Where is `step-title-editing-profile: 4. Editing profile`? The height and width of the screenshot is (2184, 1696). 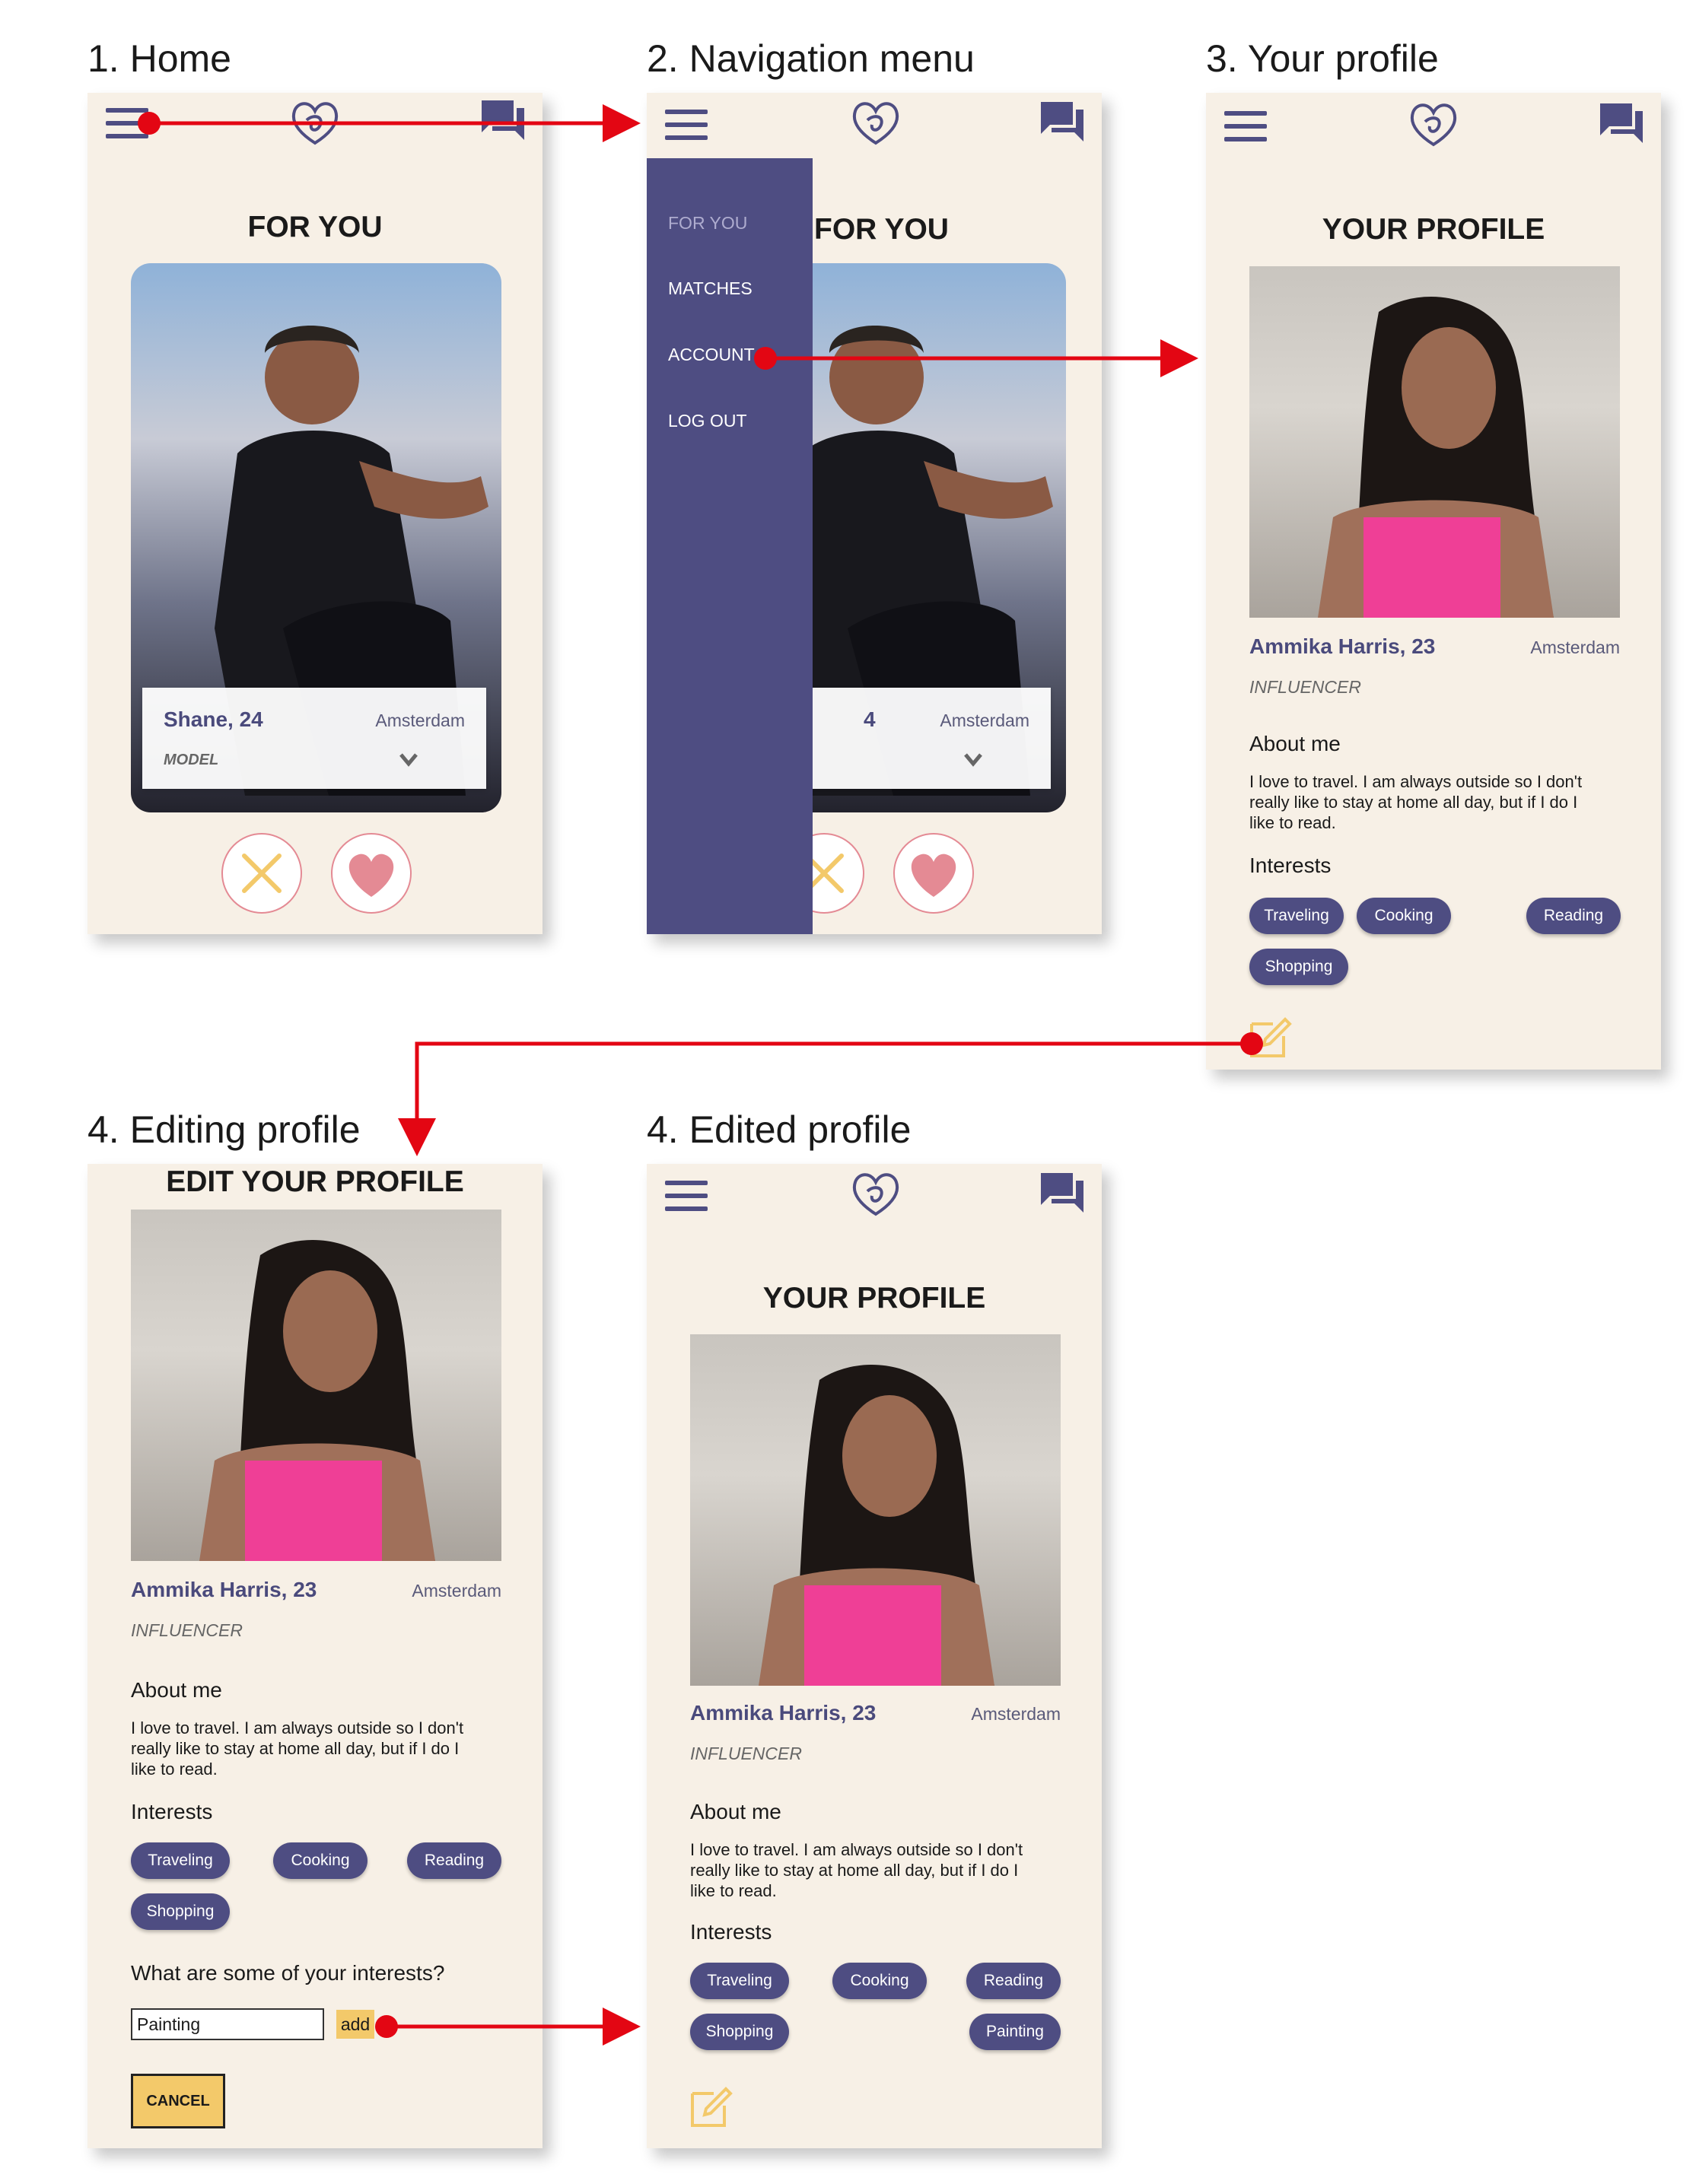
step-title-editing-profile: 4. Editing profile is located at coordinates (224, 1129).